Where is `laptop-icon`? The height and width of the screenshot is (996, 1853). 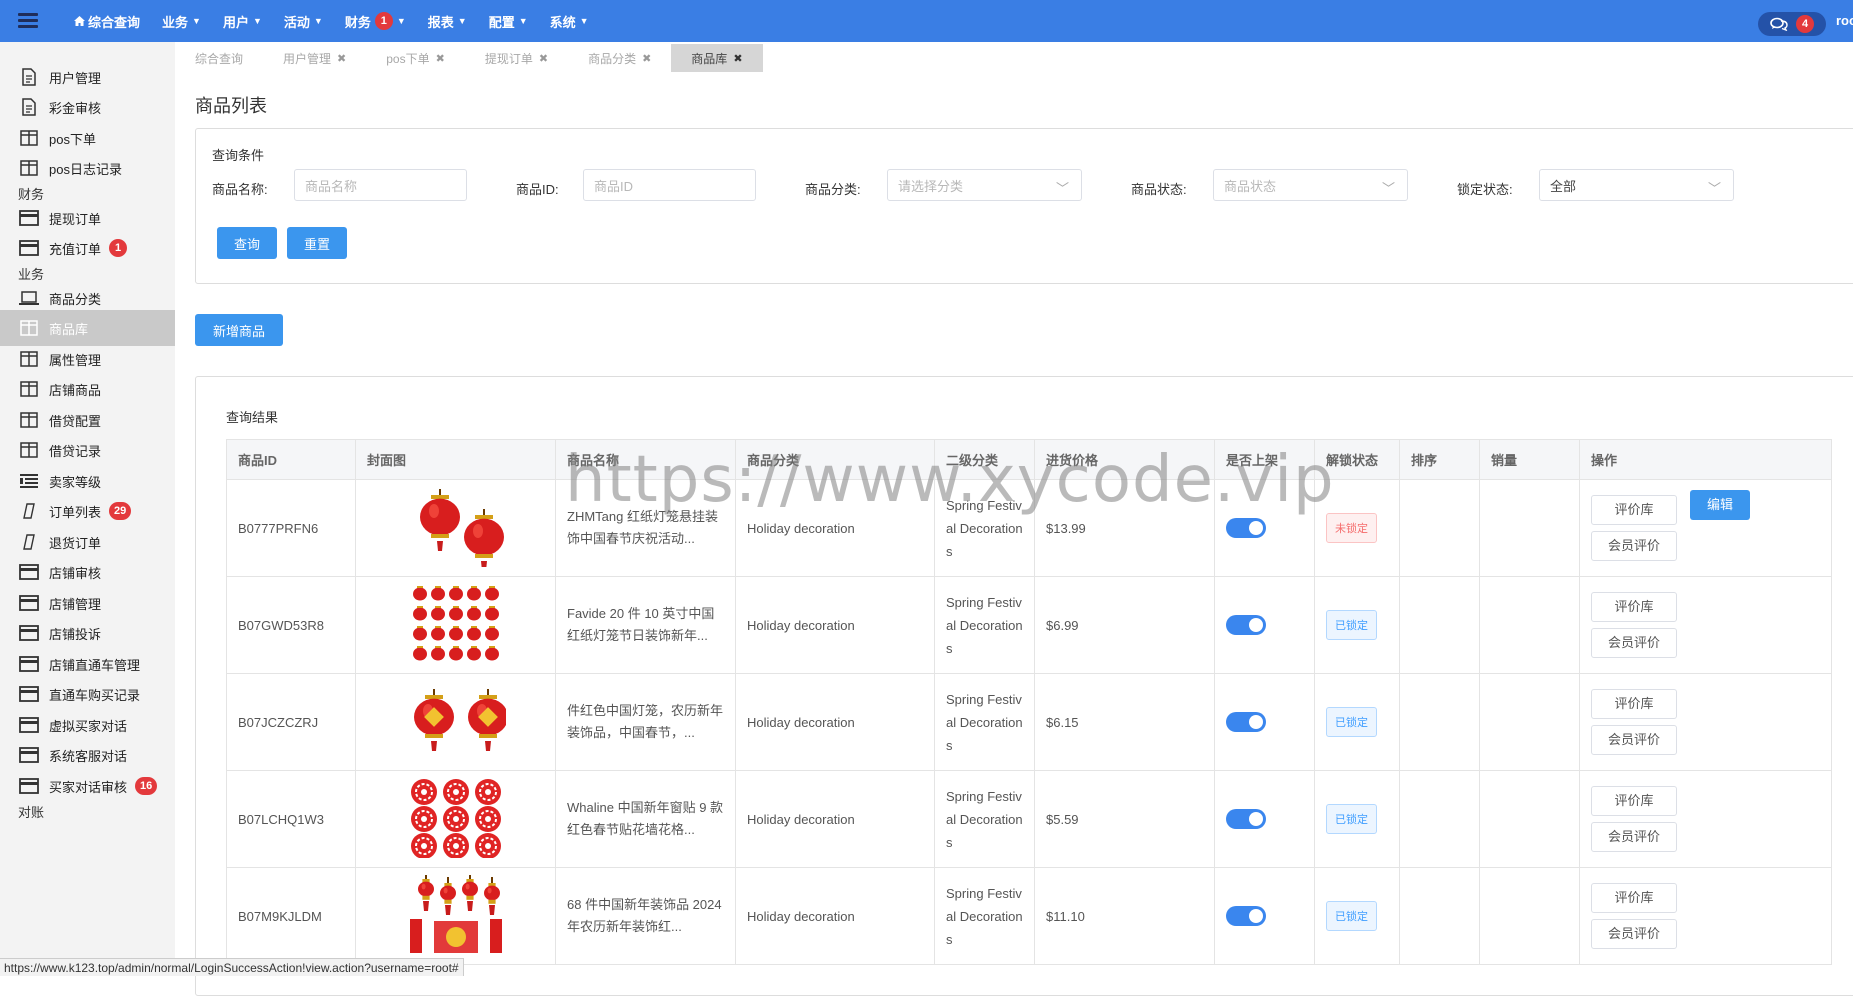
laptop-icon is located at coordinates (29, 298).